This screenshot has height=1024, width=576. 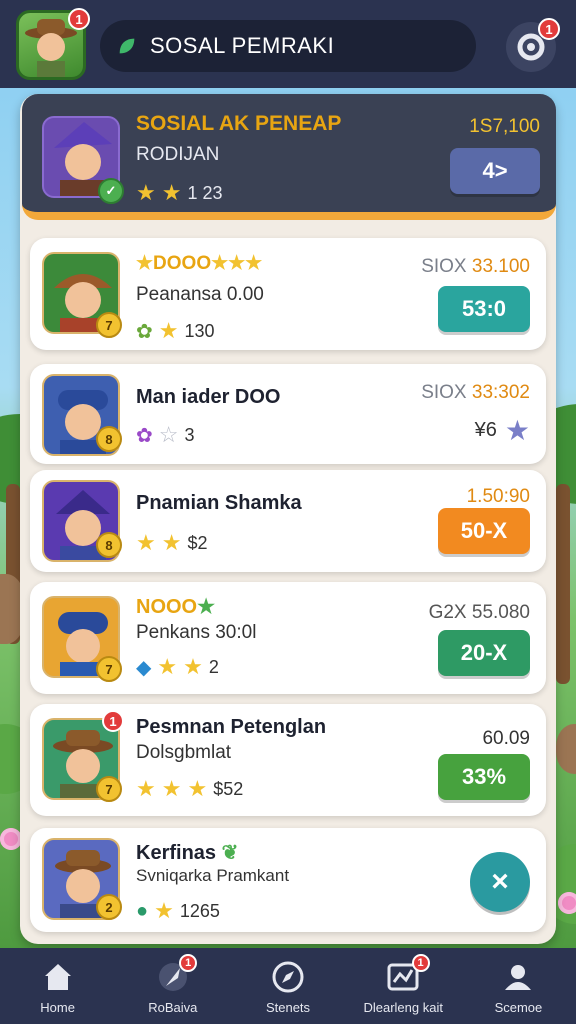 I want to click on stat-value: 130, so click(x=199, y=330).